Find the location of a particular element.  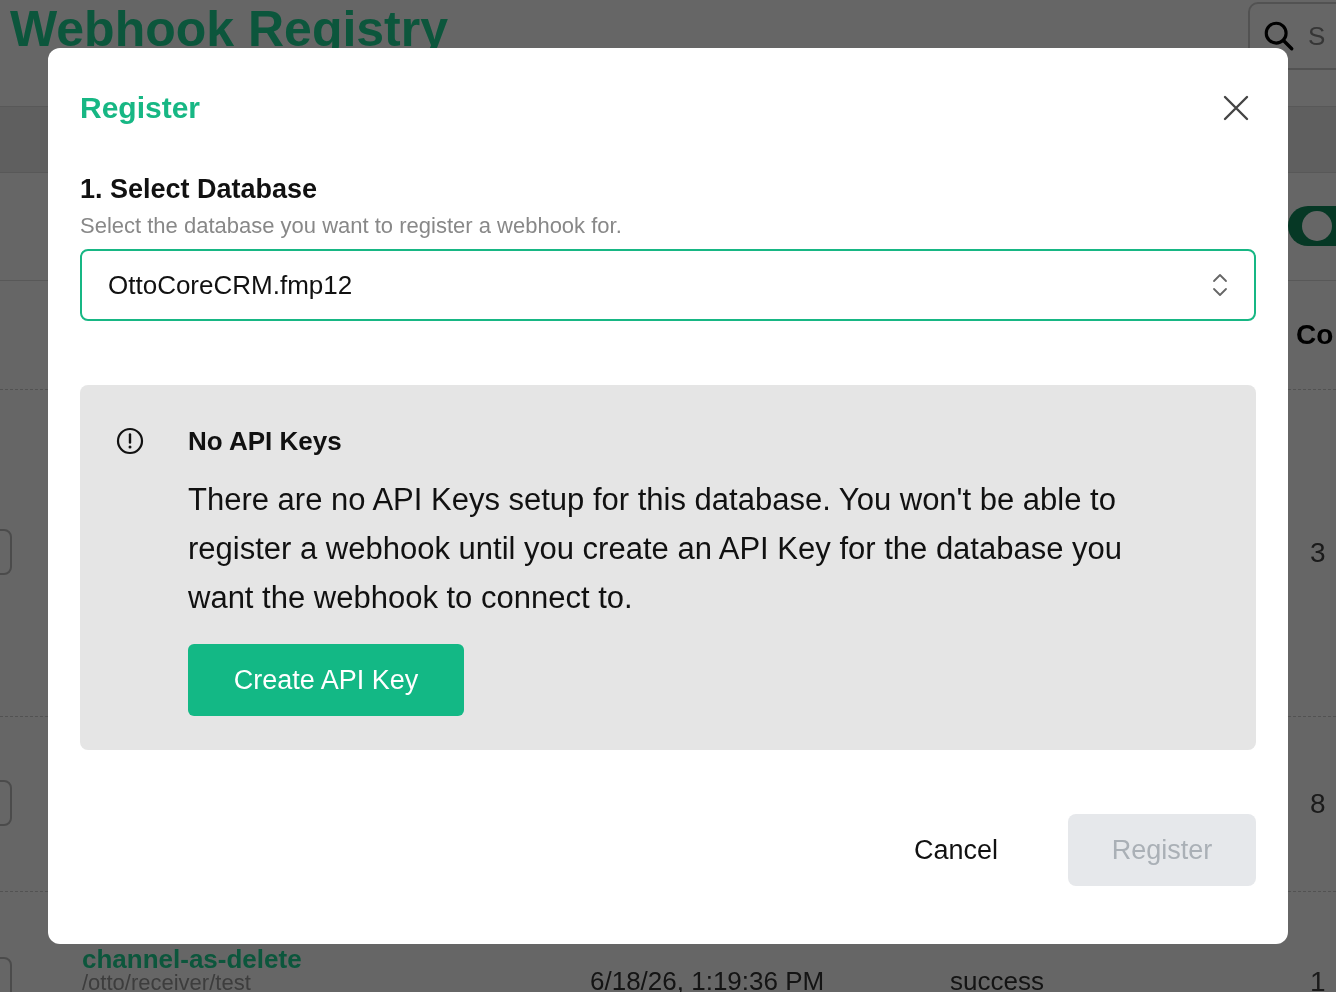

cancel-button: Cancel is located at coordinates (955, 850).